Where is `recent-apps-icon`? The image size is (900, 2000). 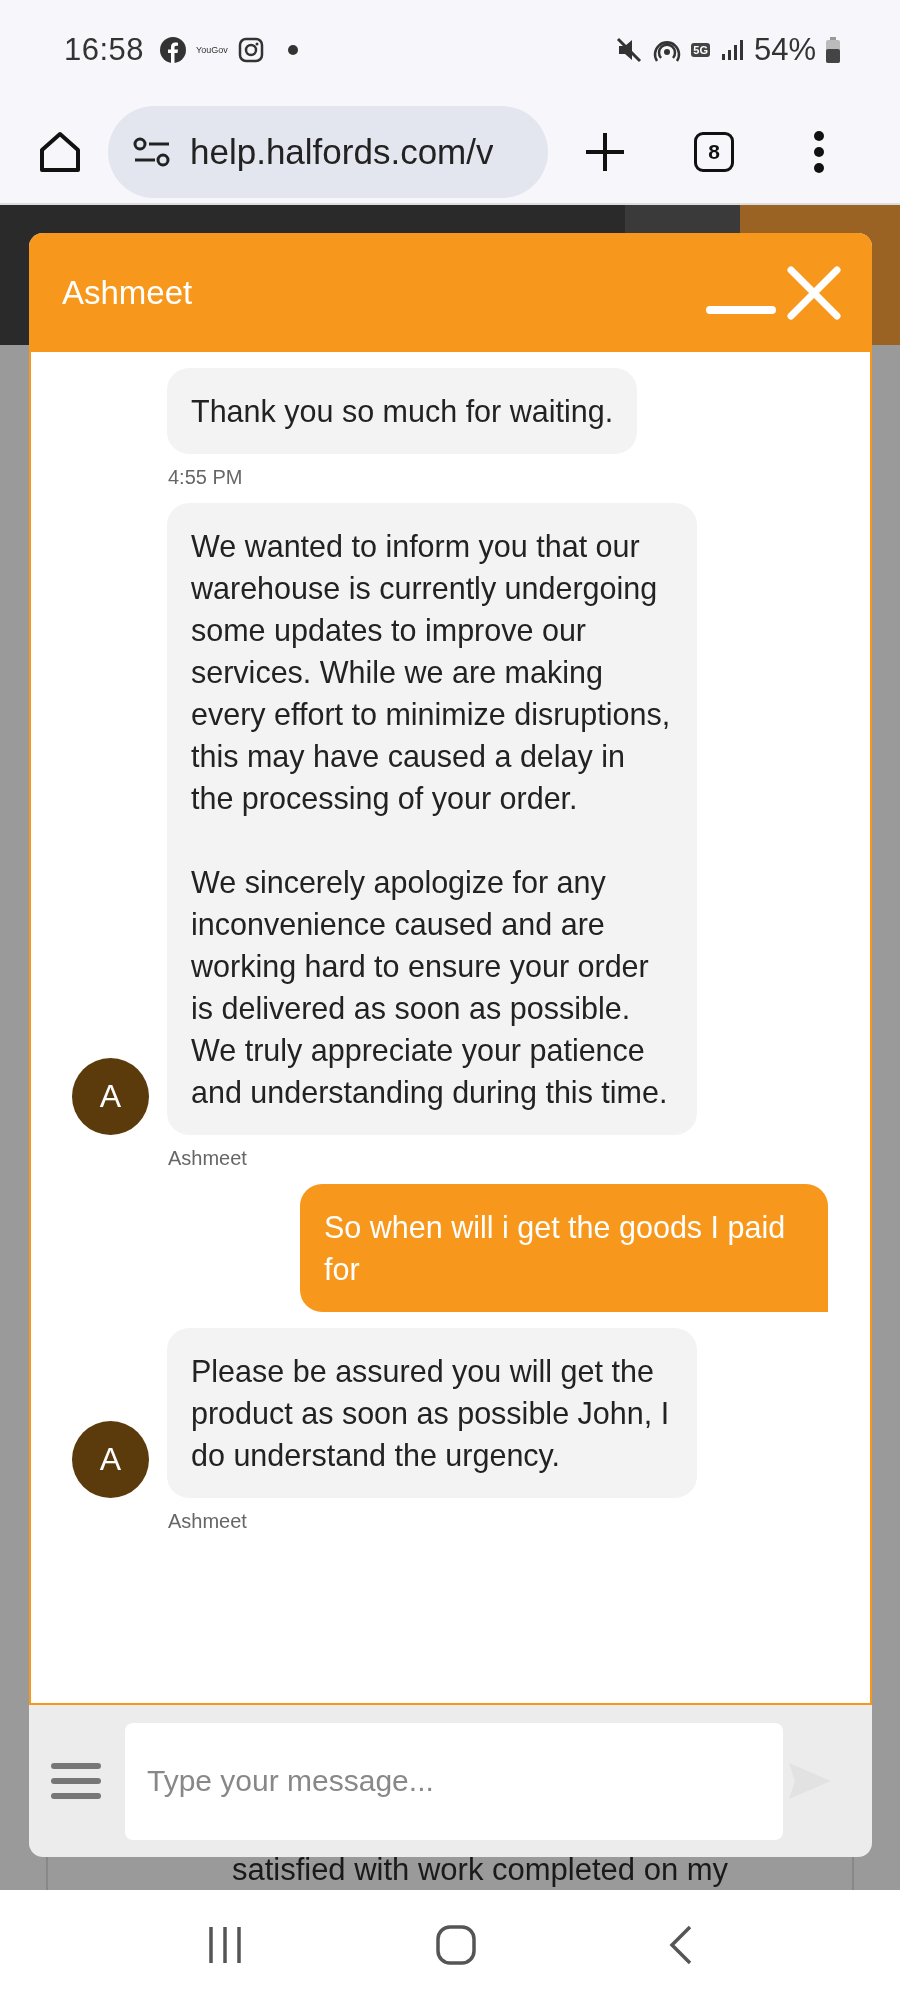 recent-apps-icon is located at coordinates (224, 1945).